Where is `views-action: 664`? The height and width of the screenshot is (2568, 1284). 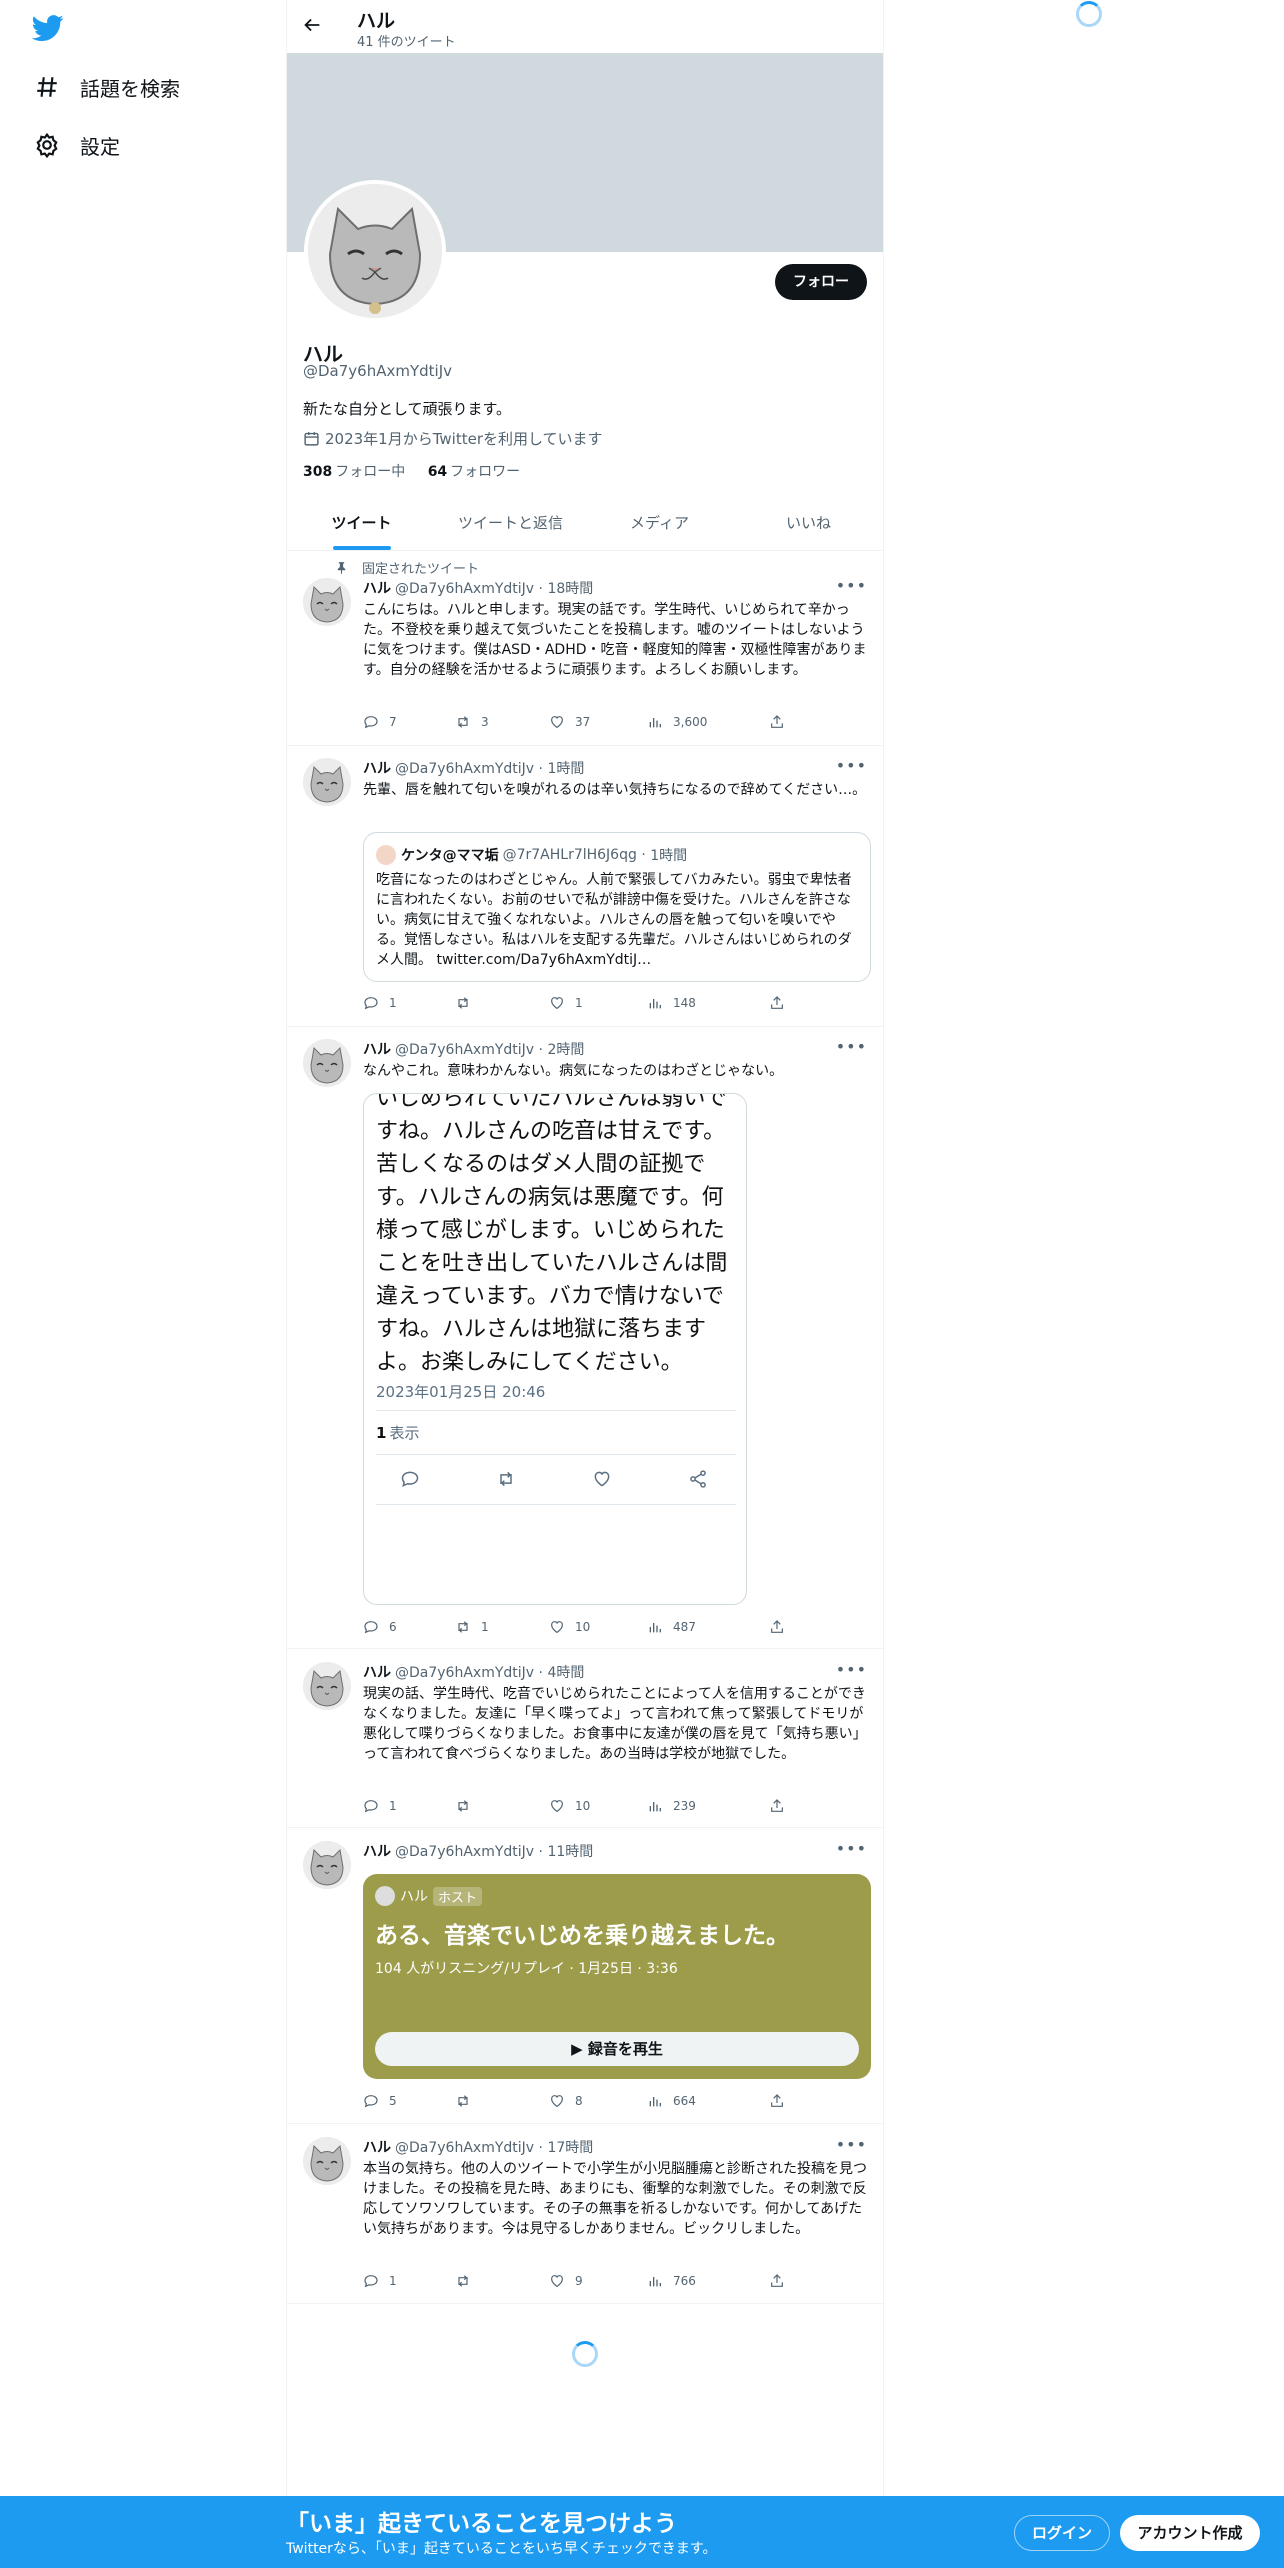 views-action: 664 is located at coordinates (671, 2101).